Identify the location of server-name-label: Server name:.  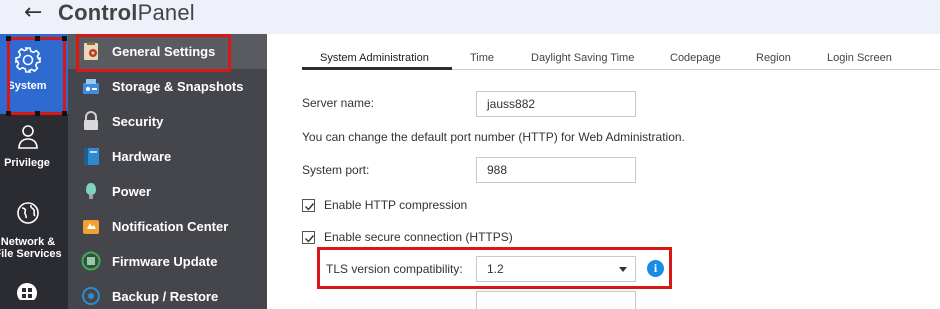
(338, 103).